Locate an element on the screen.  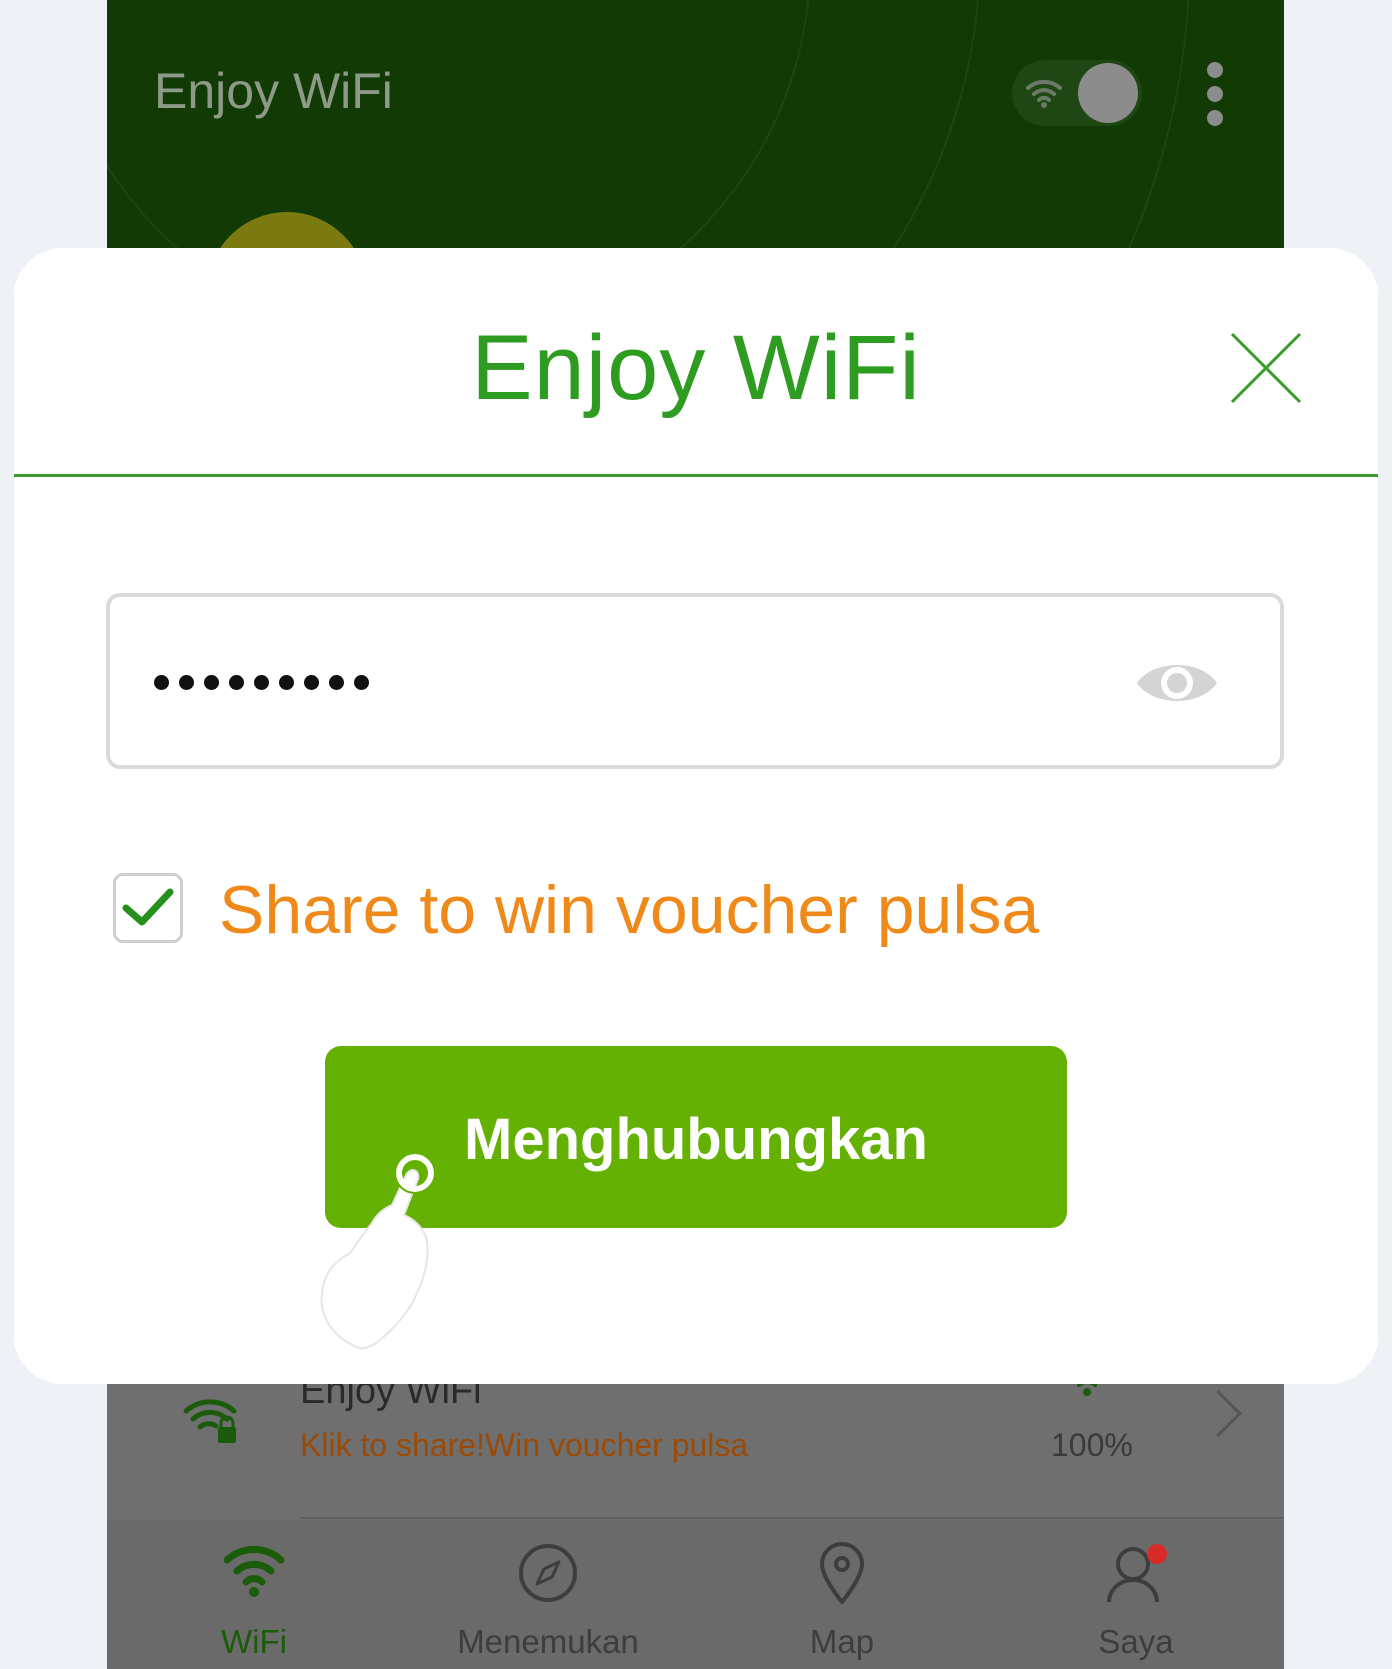
wifi-toggle is located at coordinates (1077, 93).